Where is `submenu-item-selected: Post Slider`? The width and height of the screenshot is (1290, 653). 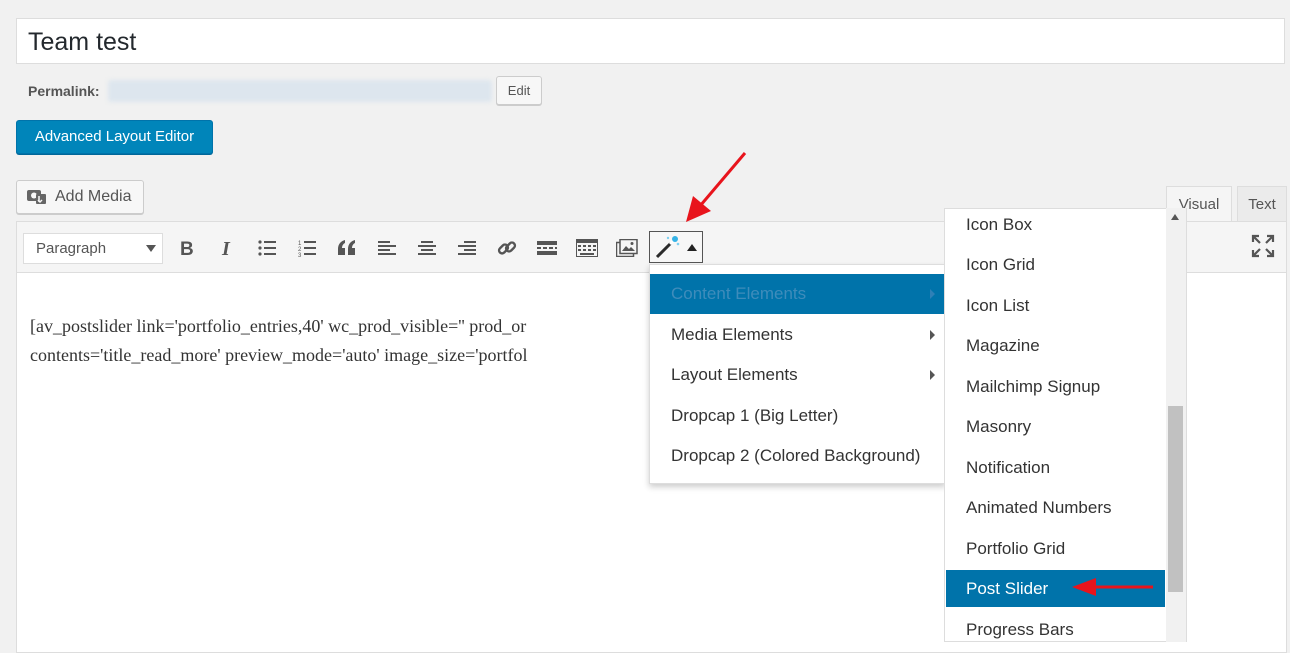
submenu-item-selected: Post Slider is located at coordinates (1055, 588).